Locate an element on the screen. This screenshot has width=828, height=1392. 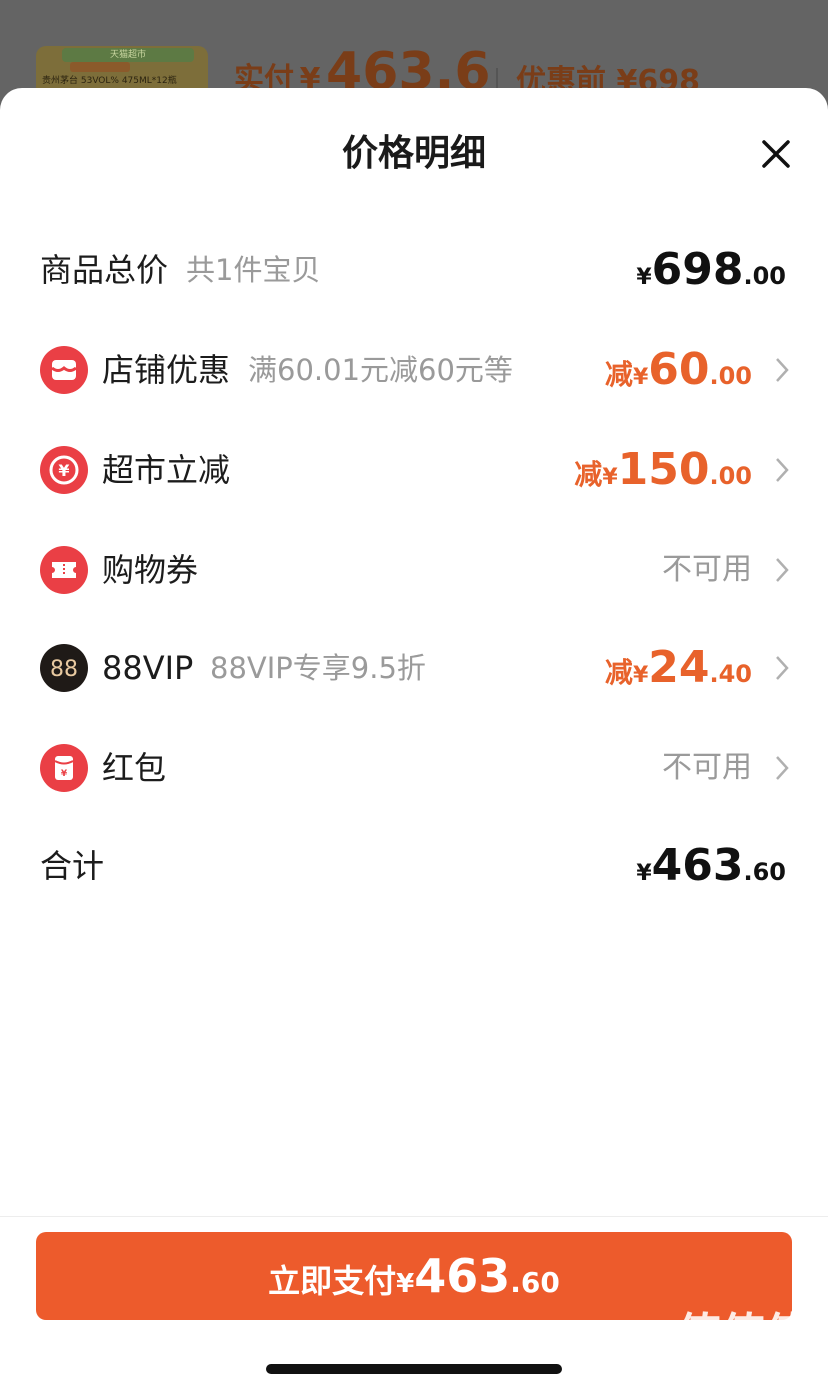
thumbnail-tag is located at coordinates (100, 67).